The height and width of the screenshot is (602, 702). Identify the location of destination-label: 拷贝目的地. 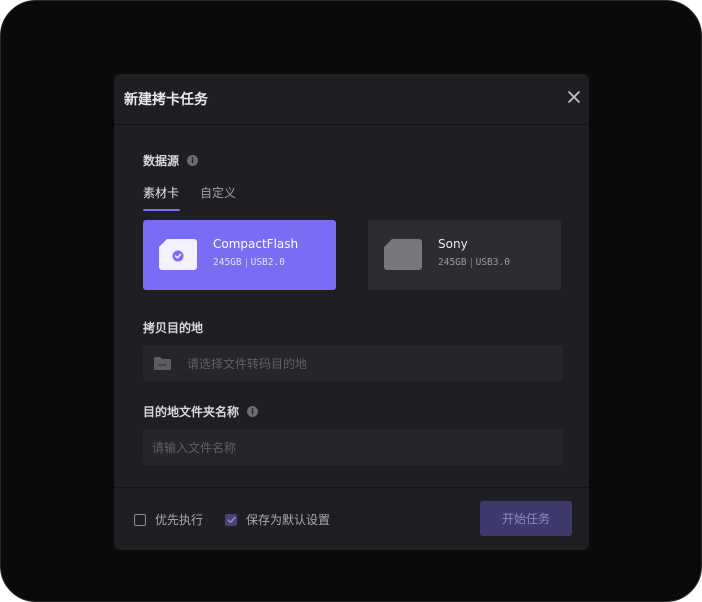
(173, 328).